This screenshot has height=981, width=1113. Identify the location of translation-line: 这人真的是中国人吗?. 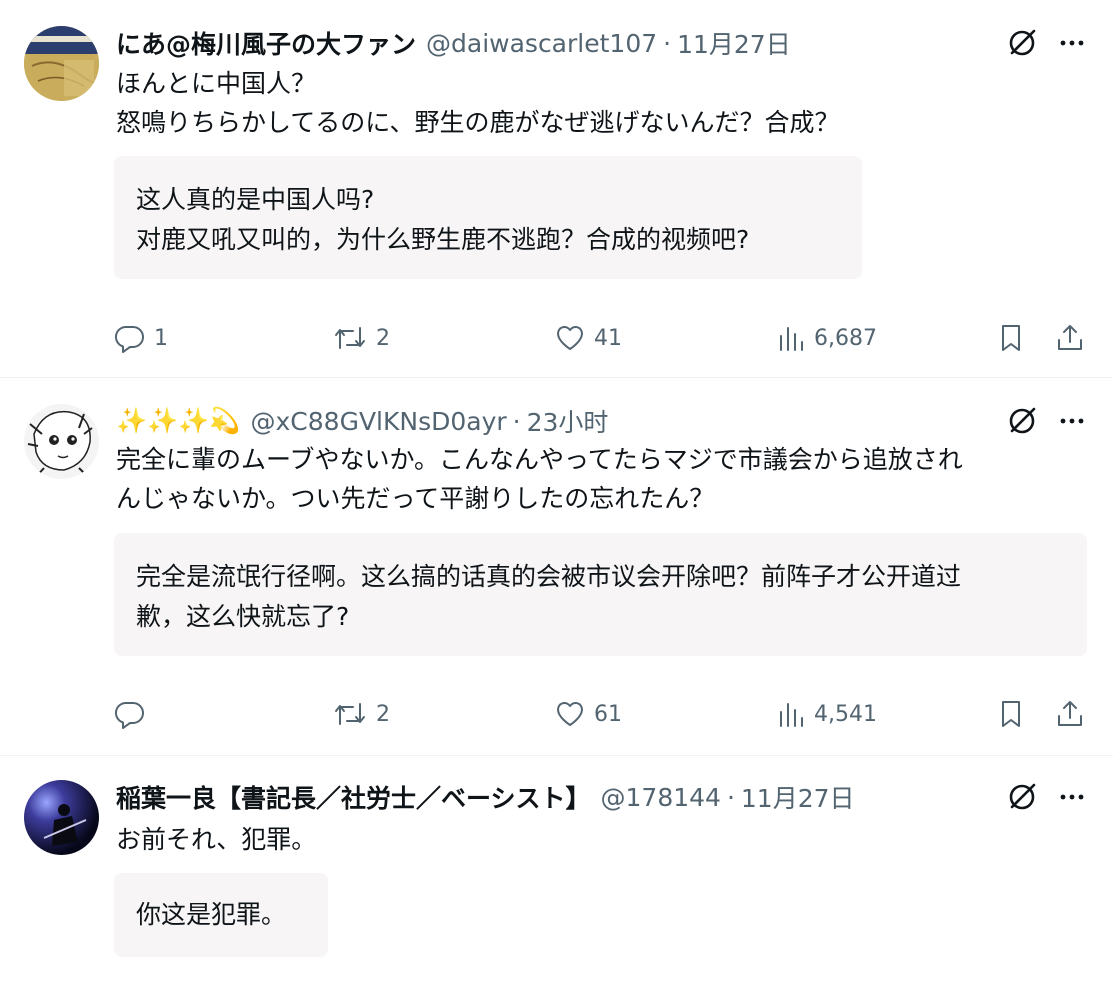
(255, 199).